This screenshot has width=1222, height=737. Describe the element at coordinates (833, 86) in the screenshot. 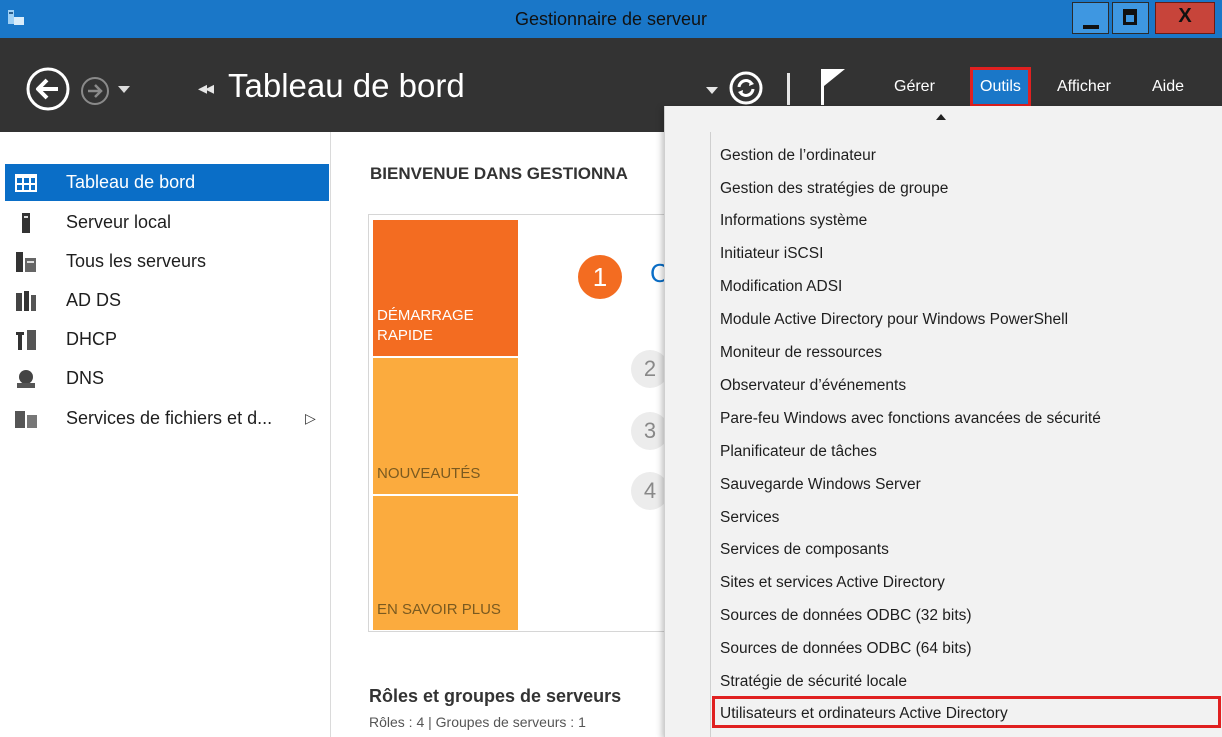

I see `notifications-flag-icon` at that location.